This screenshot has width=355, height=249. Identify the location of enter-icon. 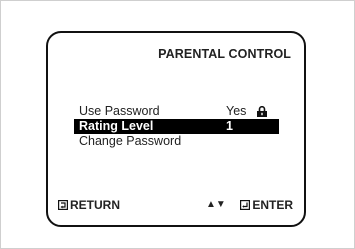
(245, 205).